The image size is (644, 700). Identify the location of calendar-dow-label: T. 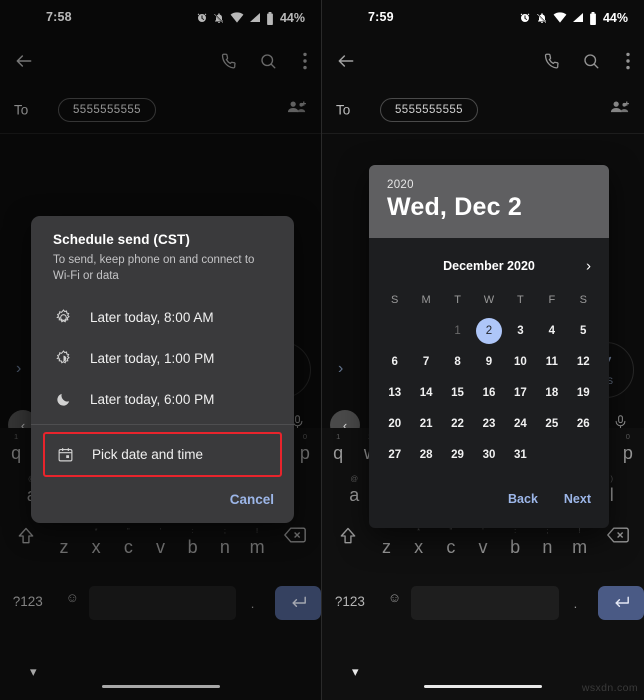
(520, 299).